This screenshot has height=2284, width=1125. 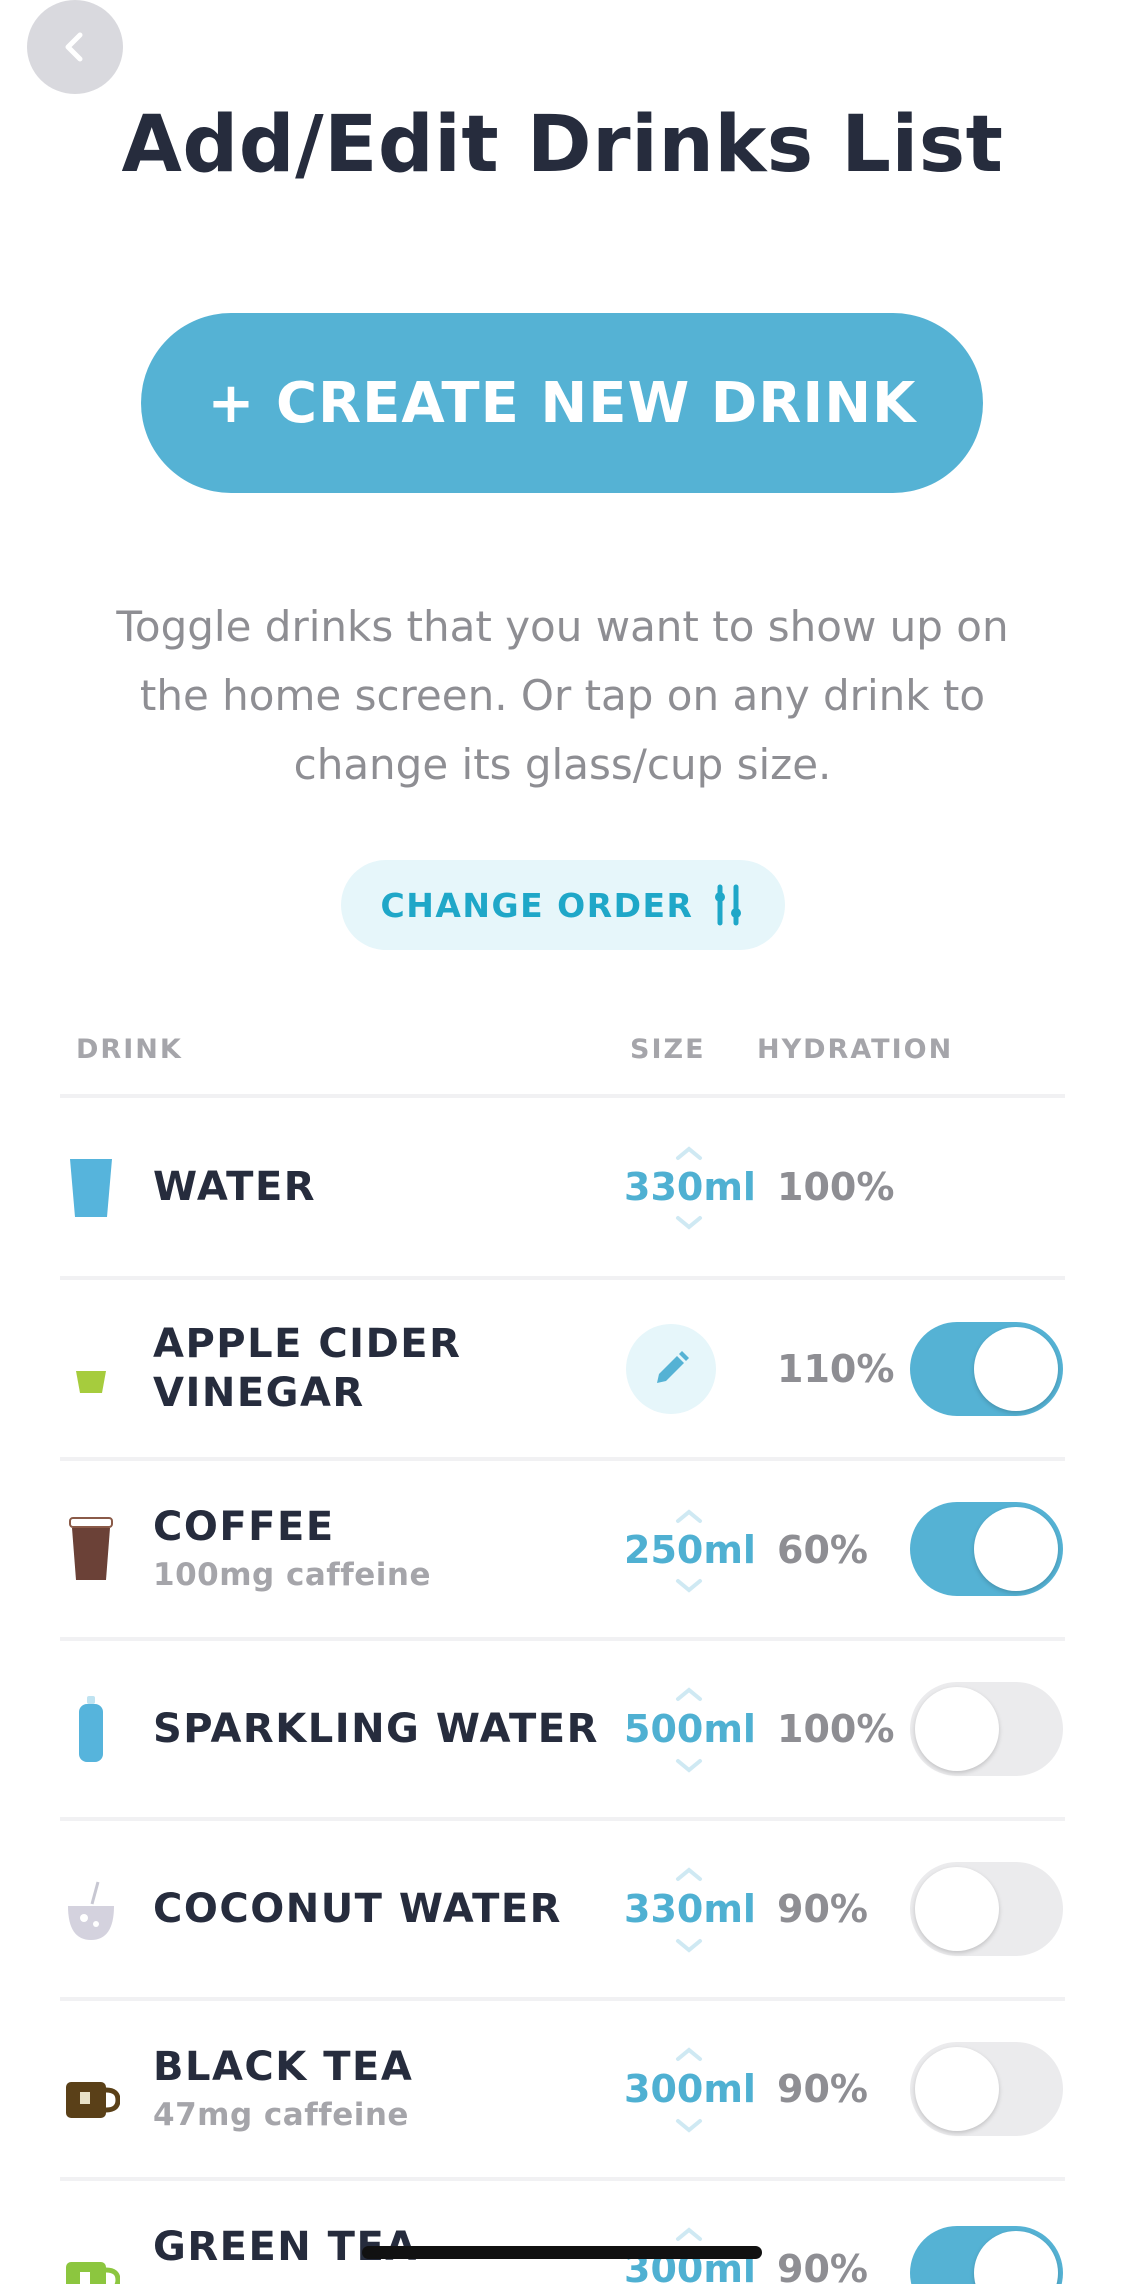 What do you see at coordinates (91, 1729) in the screenshot?
I see `sparkling-water-bottle-icon` at bounding box center [91, 1729].